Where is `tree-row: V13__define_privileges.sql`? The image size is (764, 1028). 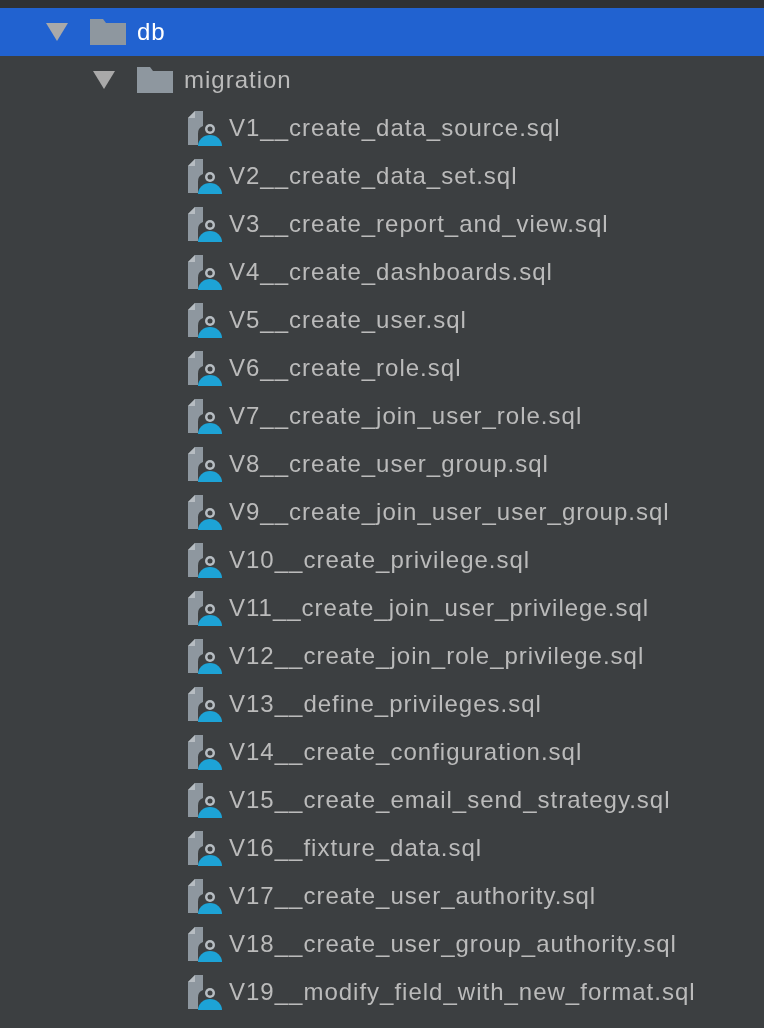 tree-row: V13__define_privileges.sql is located at coordinates (382, 704).